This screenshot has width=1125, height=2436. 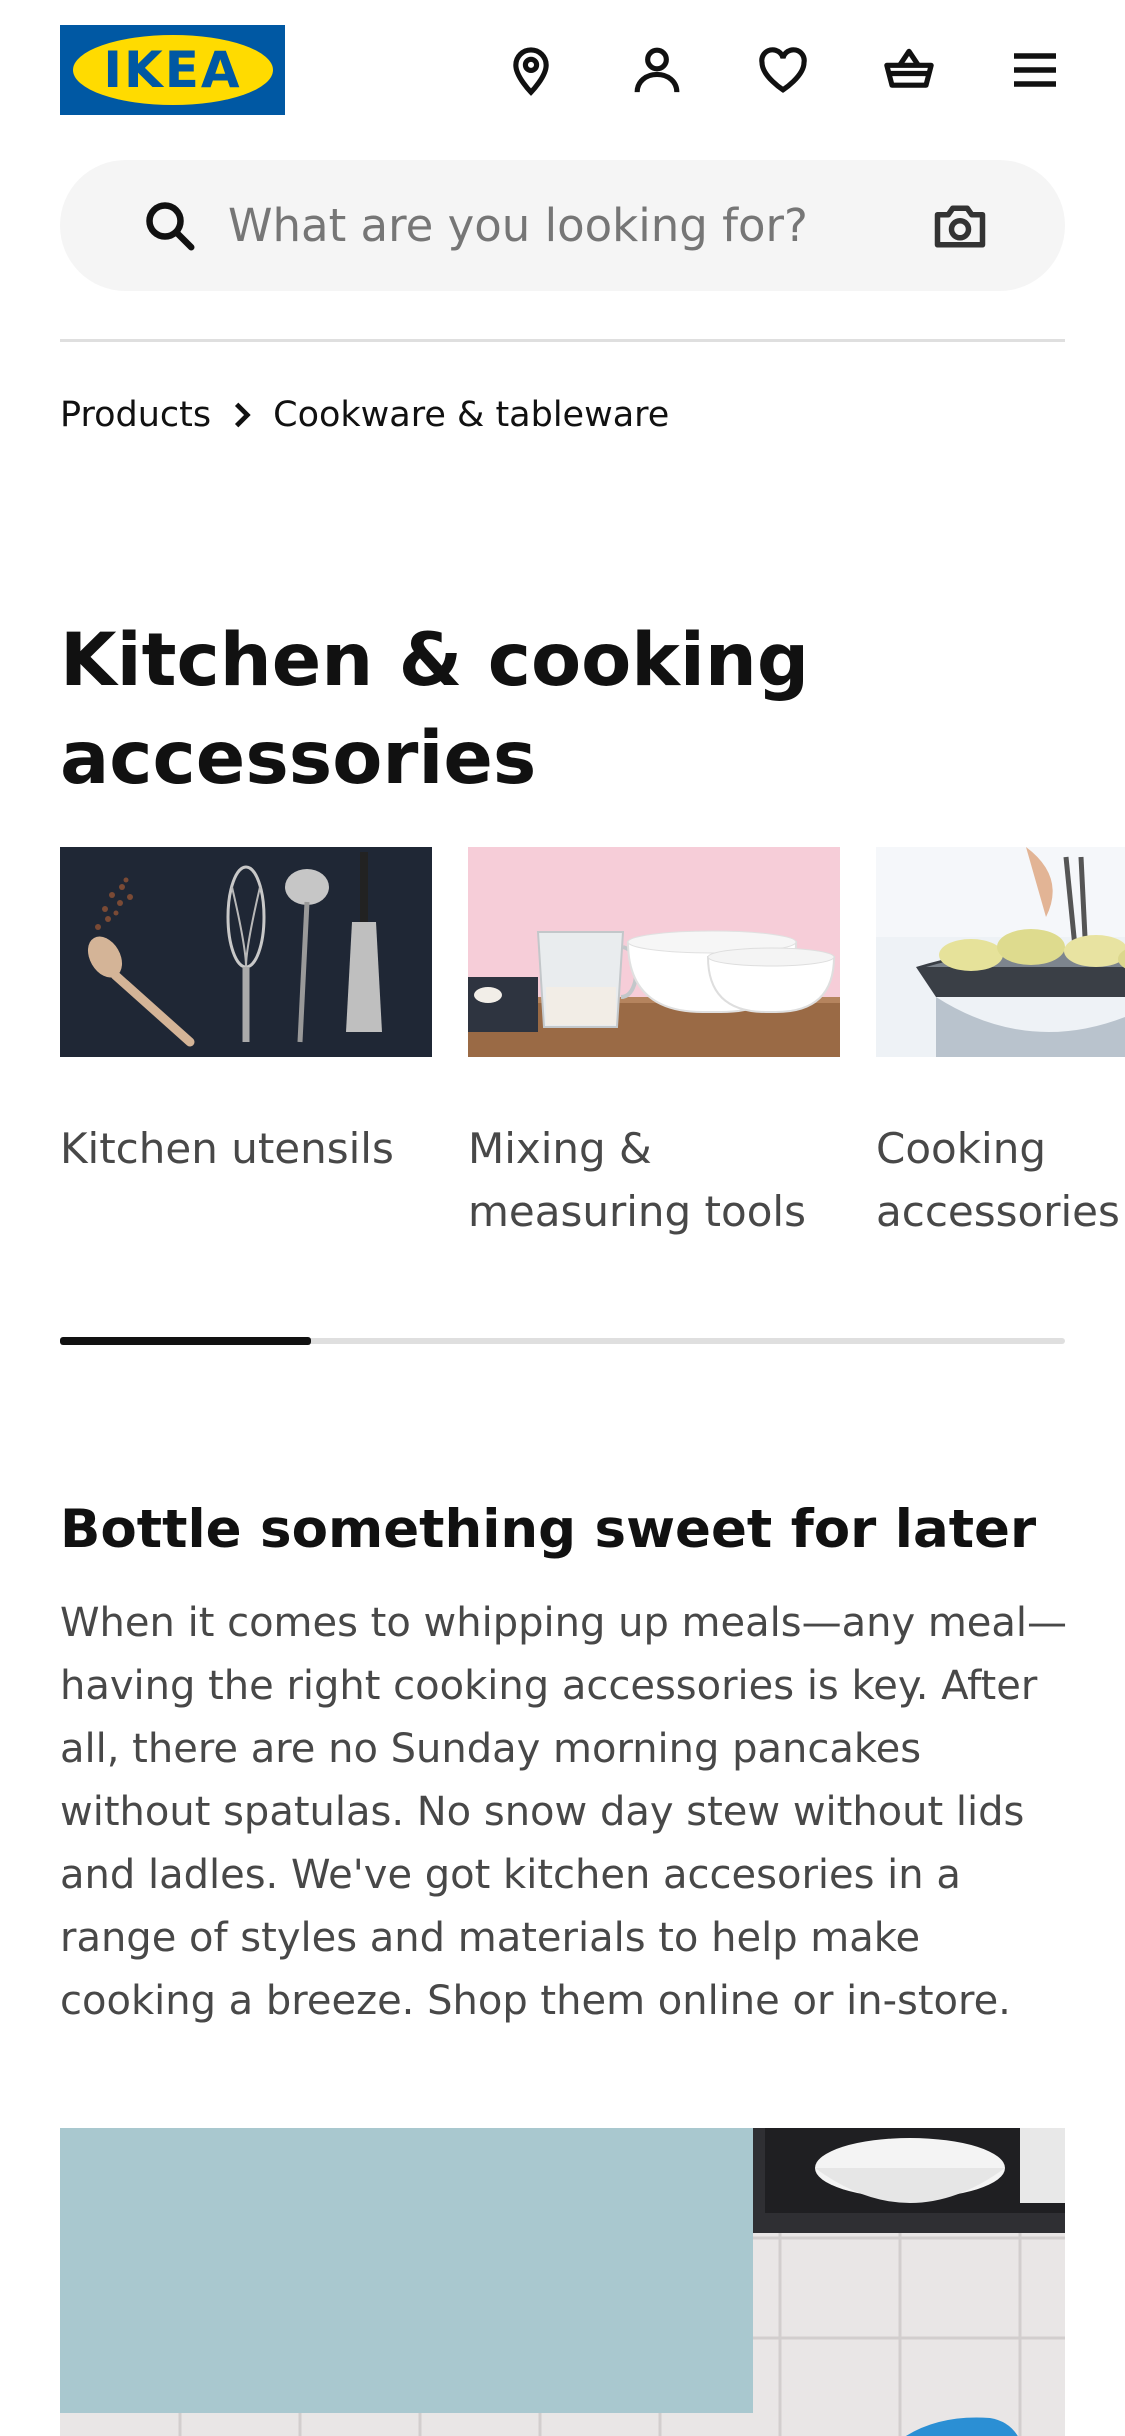 What do you see at coordinates (783, 70) in the screenshot?
I see `heart-icon` at bounding box center [783, 70].